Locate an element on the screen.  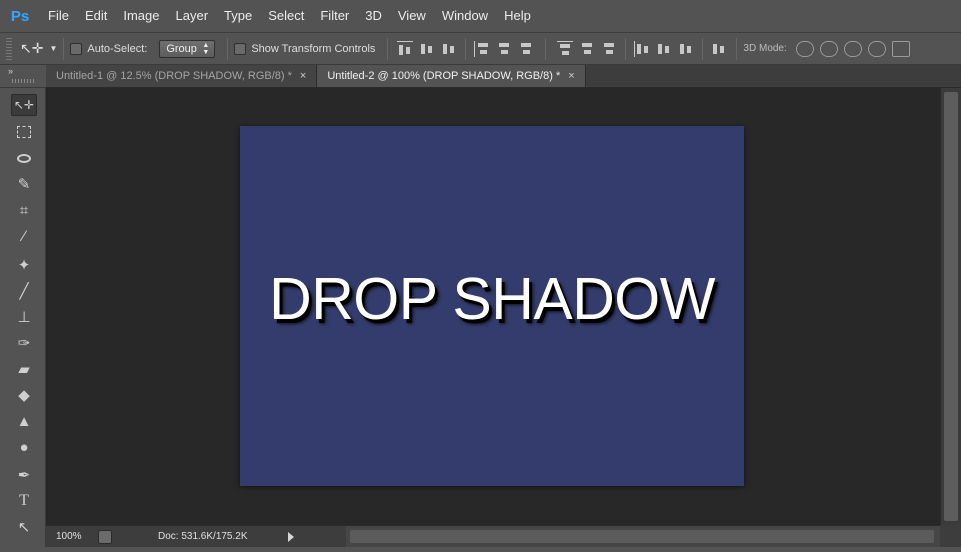
distribute-top-icon is located at coordinates (565, 48).